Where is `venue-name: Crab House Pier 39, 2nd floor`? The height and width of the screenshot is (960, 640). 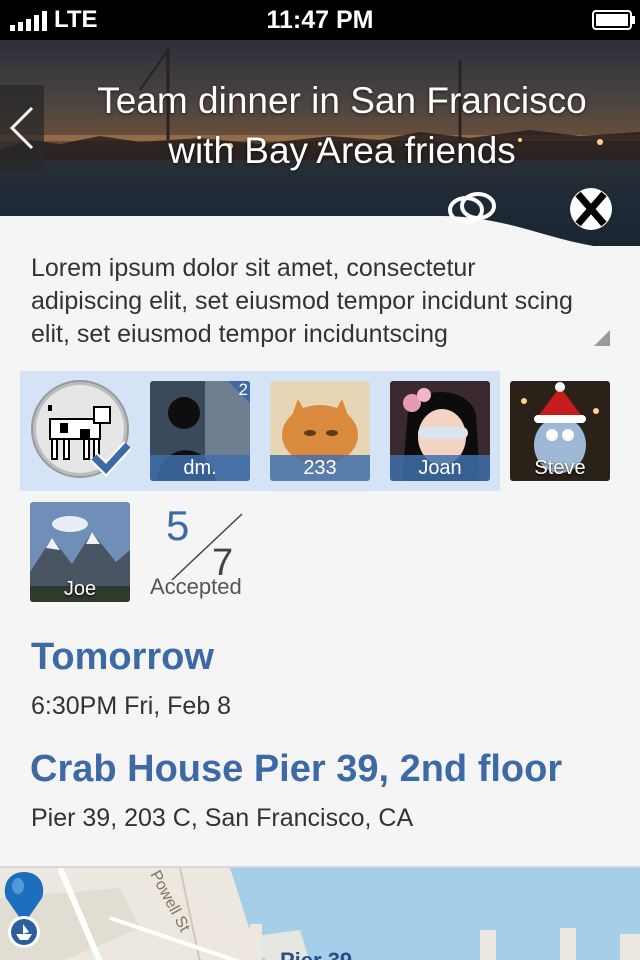 venue-name: Crab House Pier 39, 2nd floor is located at coordinates (296, 769).